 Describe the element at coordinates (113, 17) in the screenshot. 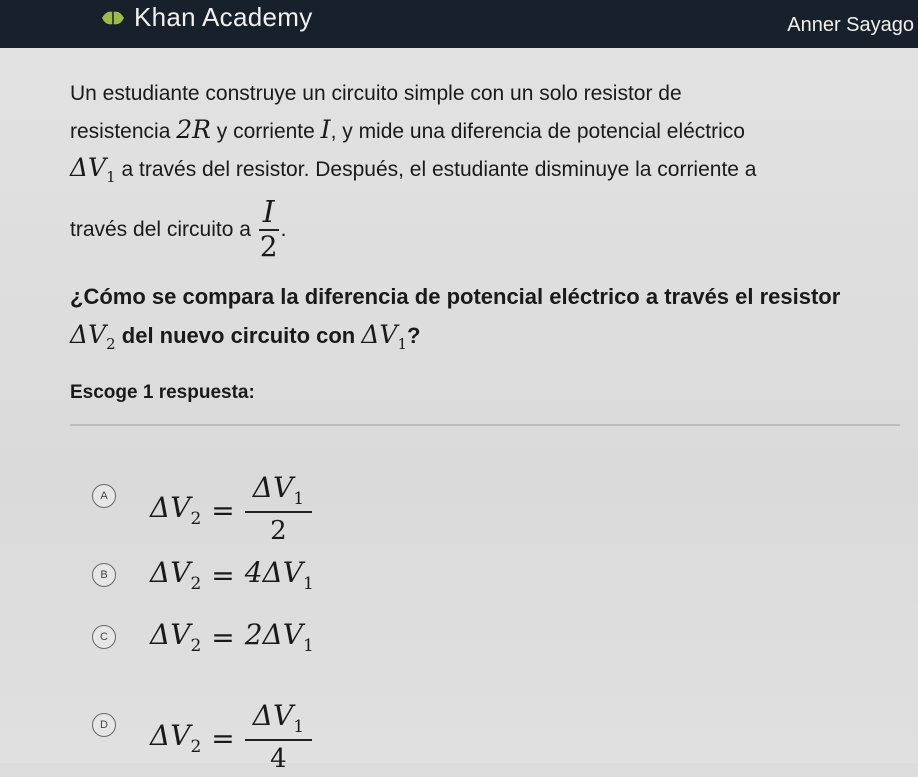

I see `khan-academy-leaf-icon` at that location.